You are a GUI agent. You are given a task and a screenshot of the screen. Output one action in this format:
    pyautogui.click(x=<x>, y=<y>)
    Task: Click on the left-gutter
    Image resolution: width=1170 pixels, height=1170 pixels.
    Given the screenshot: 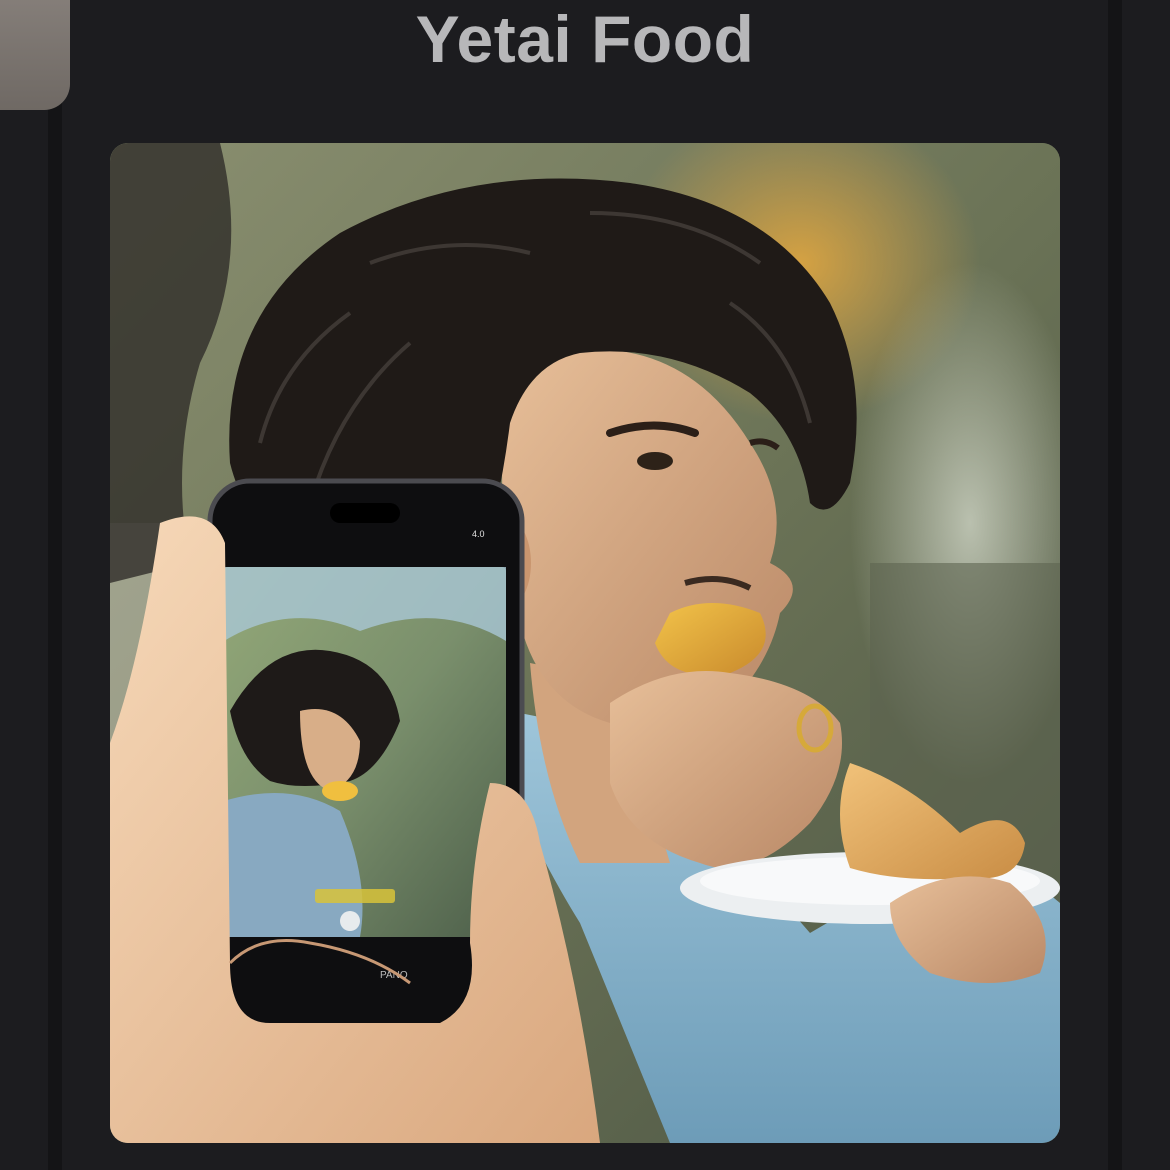 What is the action you would take?
    pyautogui.click(x=55, y=585)
    